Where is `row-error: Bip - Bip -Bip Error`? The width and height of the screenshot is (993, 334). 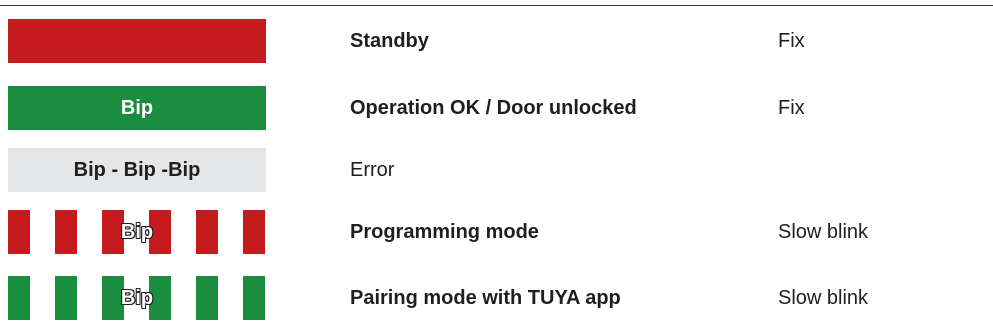 row-error: Bip - Bip -Bip Error is located at coordinates (496, 170).